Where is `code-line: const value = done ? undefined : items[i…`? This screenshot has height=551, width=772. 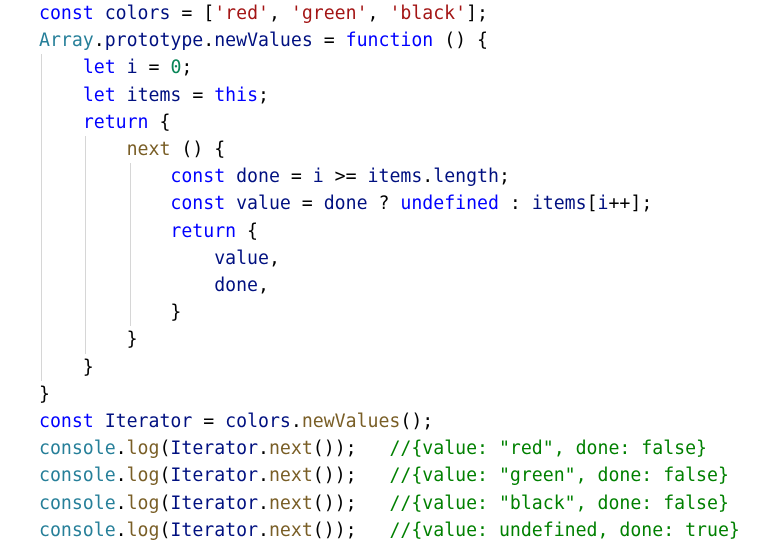 code-line: const value = done ? undefined : items[i… is located at coordinates (345, 203).